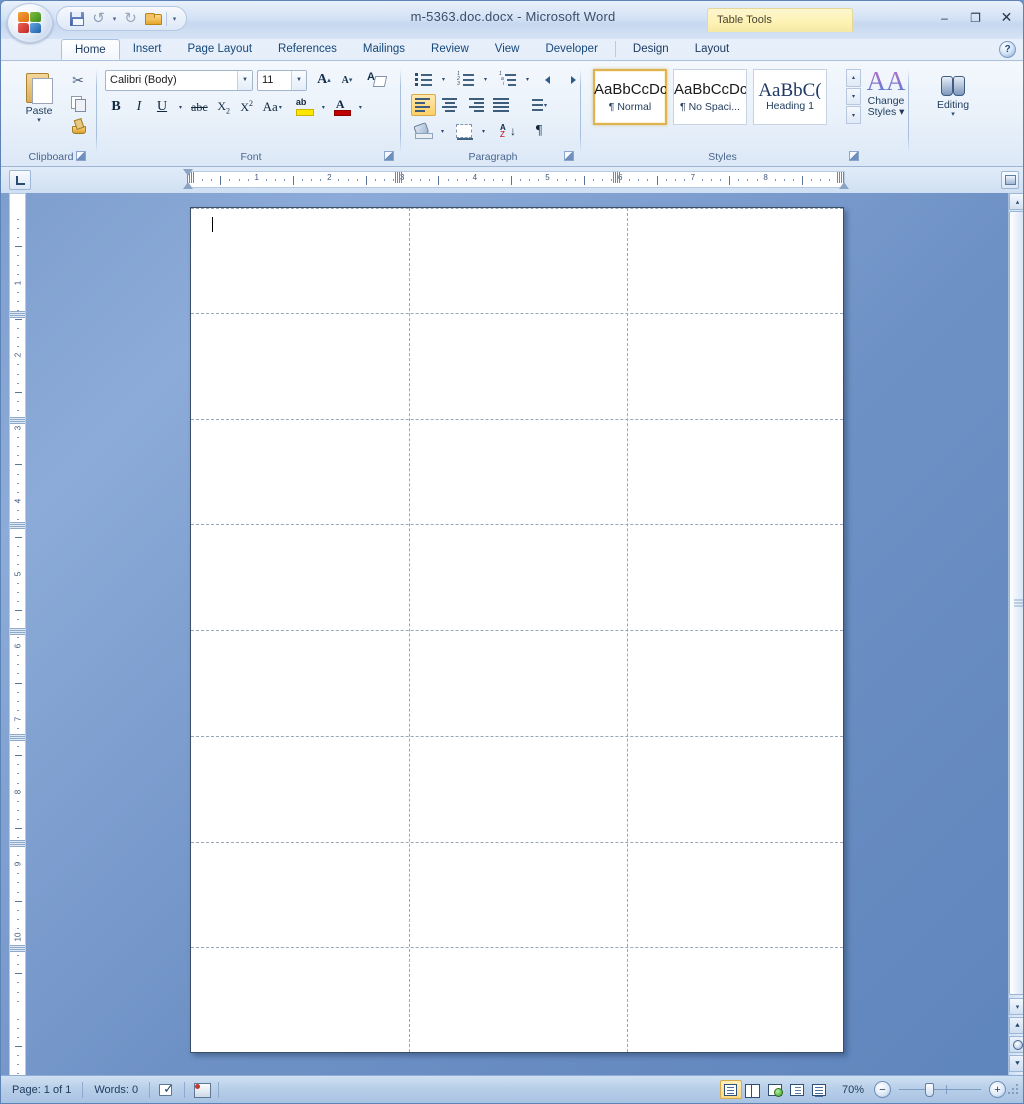  What do you see at coordinates (553, 79) in the screenshot?
I see `decrease-indent-button` at bounding box center [553, 79].